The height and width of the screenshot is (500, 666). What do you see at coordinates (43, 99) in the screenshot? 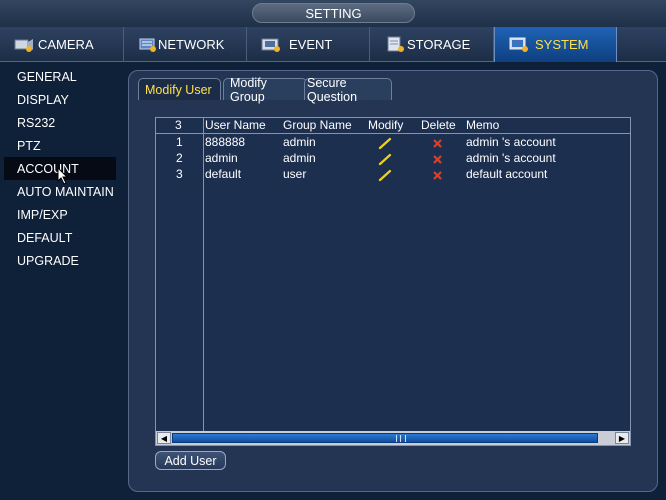
I see `sidebar-item-label: DISPLAY` at bounding box center [43, 99].